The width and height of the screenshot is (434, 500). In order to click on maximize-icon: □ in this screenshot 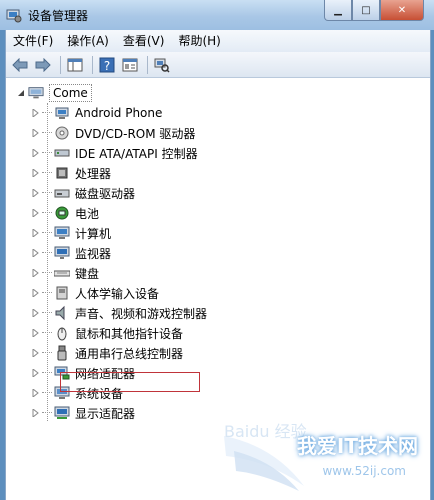, I will do `click(366, 10)`.